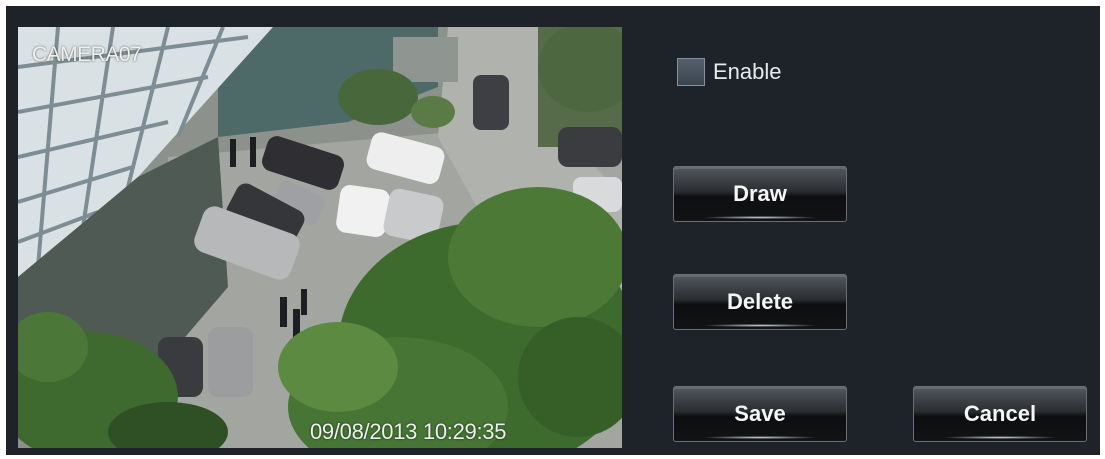  Describe the element at coordinates (760, 414) in the screenshot. I see `save-button: Save` at that location.